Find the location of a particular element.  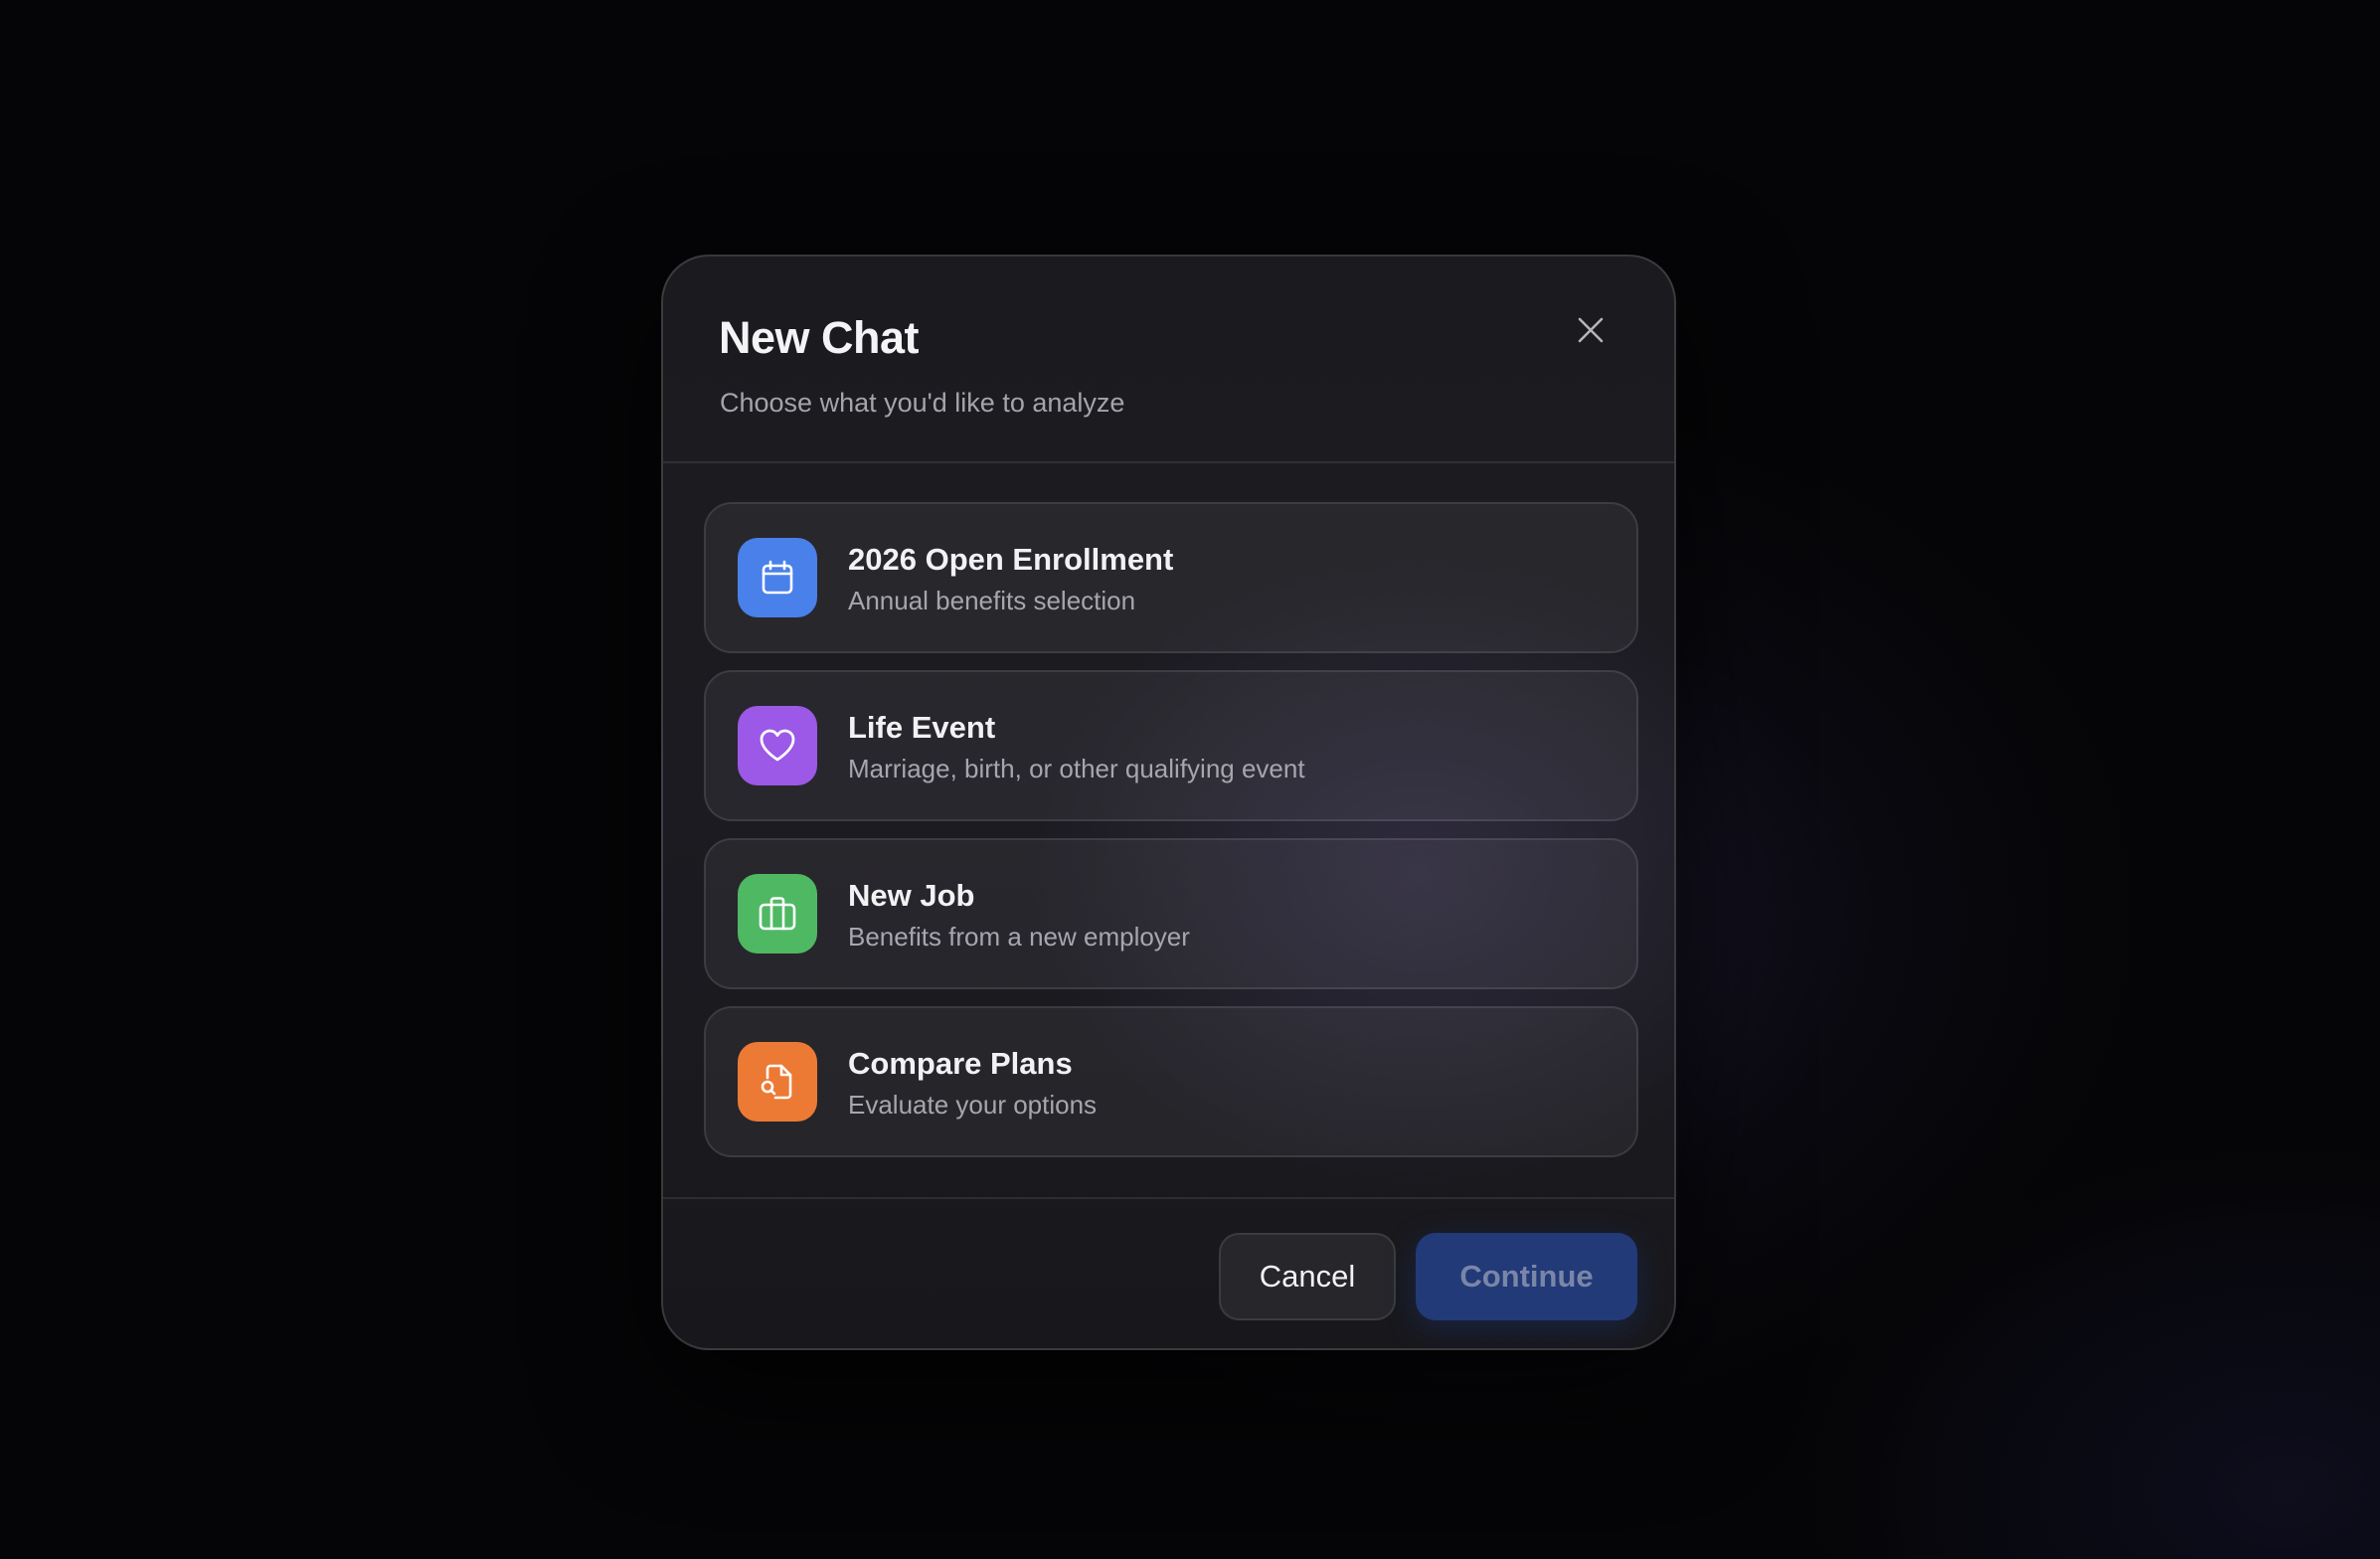

option-description: Benefits from a new employer is located at coordinates (1019, 937).